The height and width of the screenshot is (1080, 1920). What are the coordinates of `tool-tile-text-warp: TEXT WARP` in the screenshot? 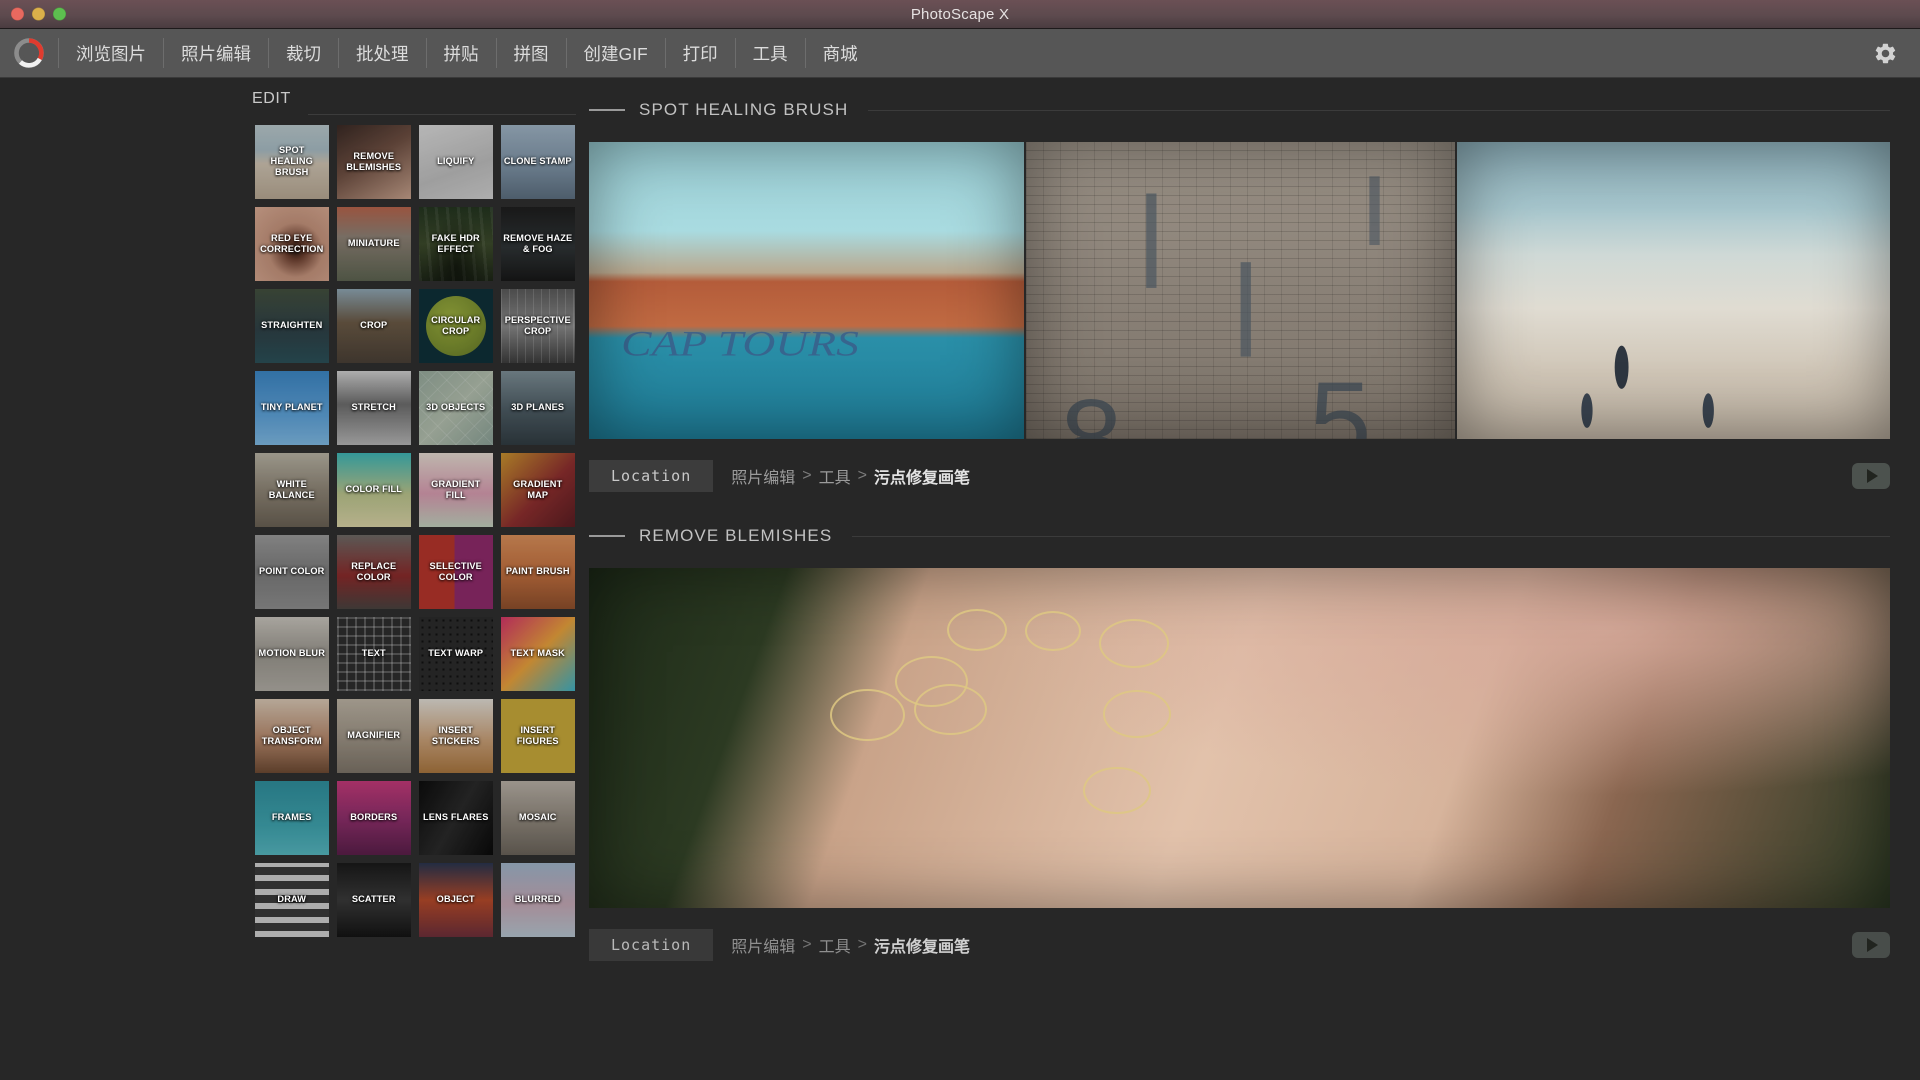 It's located at (456, 654).